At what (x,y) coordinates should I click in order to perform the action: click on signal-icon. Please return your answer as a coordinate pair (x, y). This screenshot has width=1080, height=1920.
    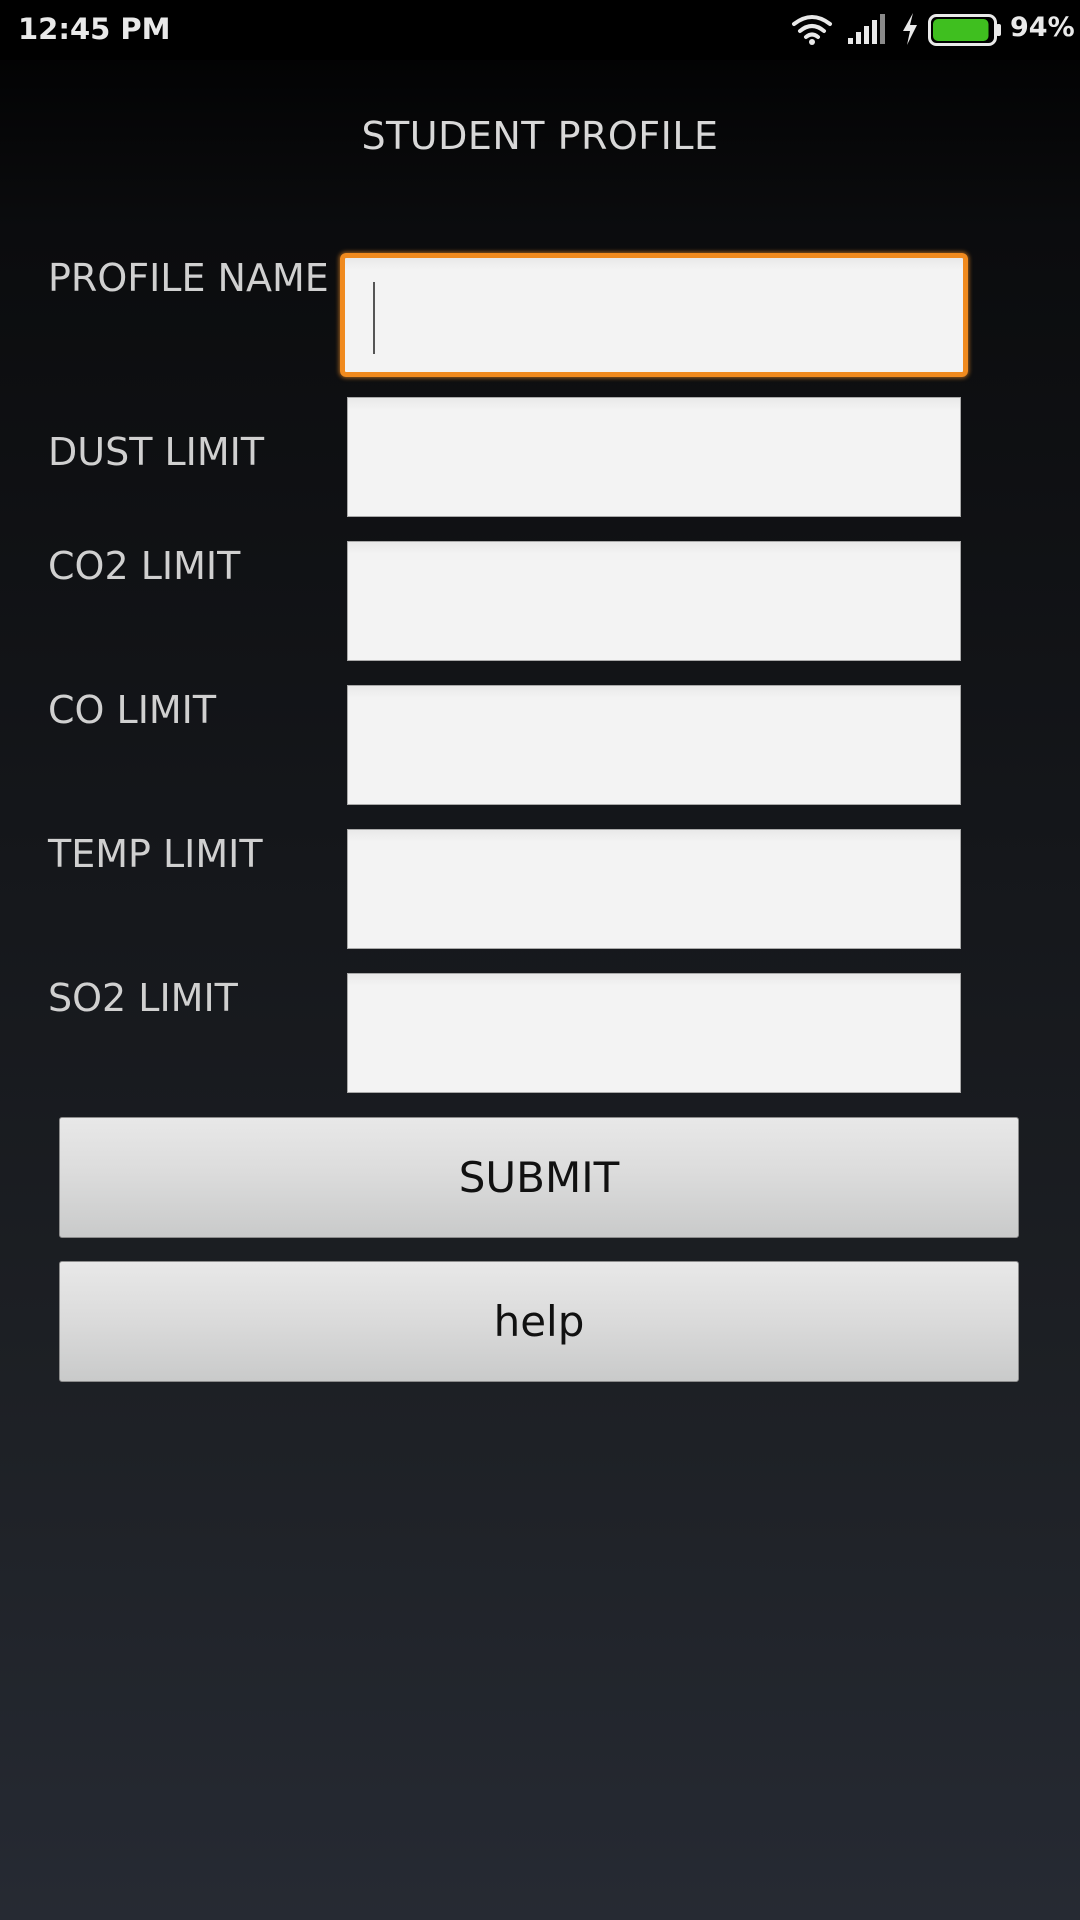
    Looking at the image, I should click on (866, 29).